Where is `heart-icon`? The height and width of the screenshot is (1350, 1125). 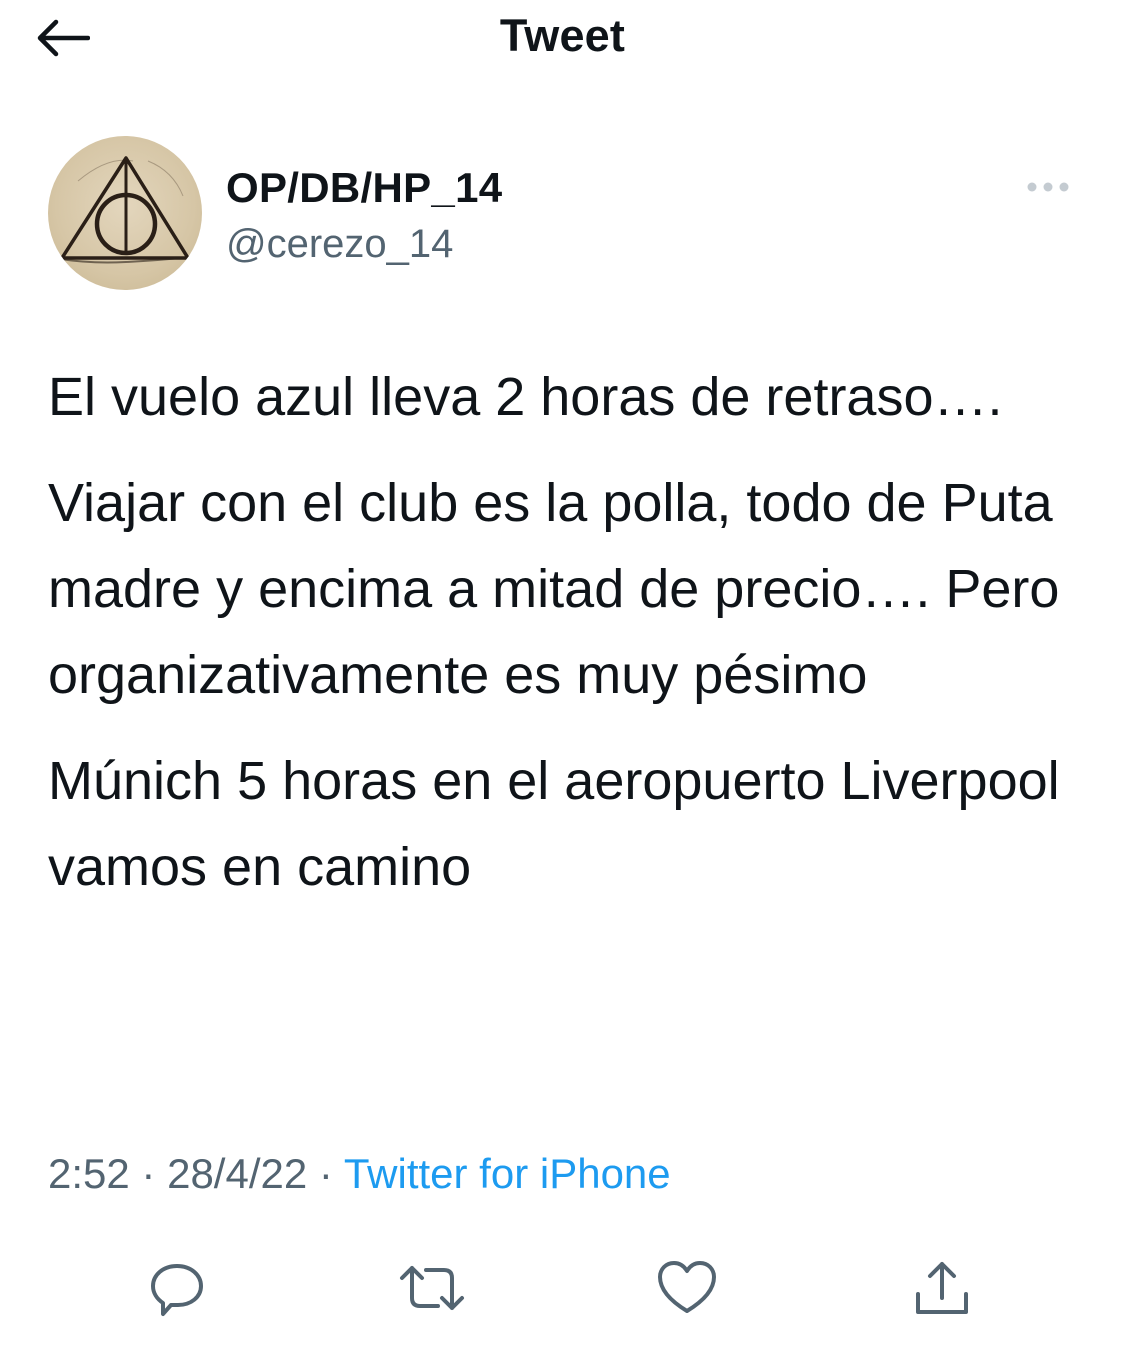
heart-icon is located at coordinates (687, 1287).